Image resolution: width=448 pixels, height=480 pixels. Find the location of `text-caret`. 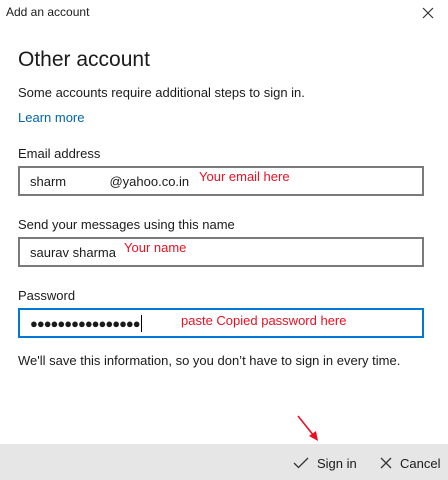

text-caret is located at coordinates (141, 323).